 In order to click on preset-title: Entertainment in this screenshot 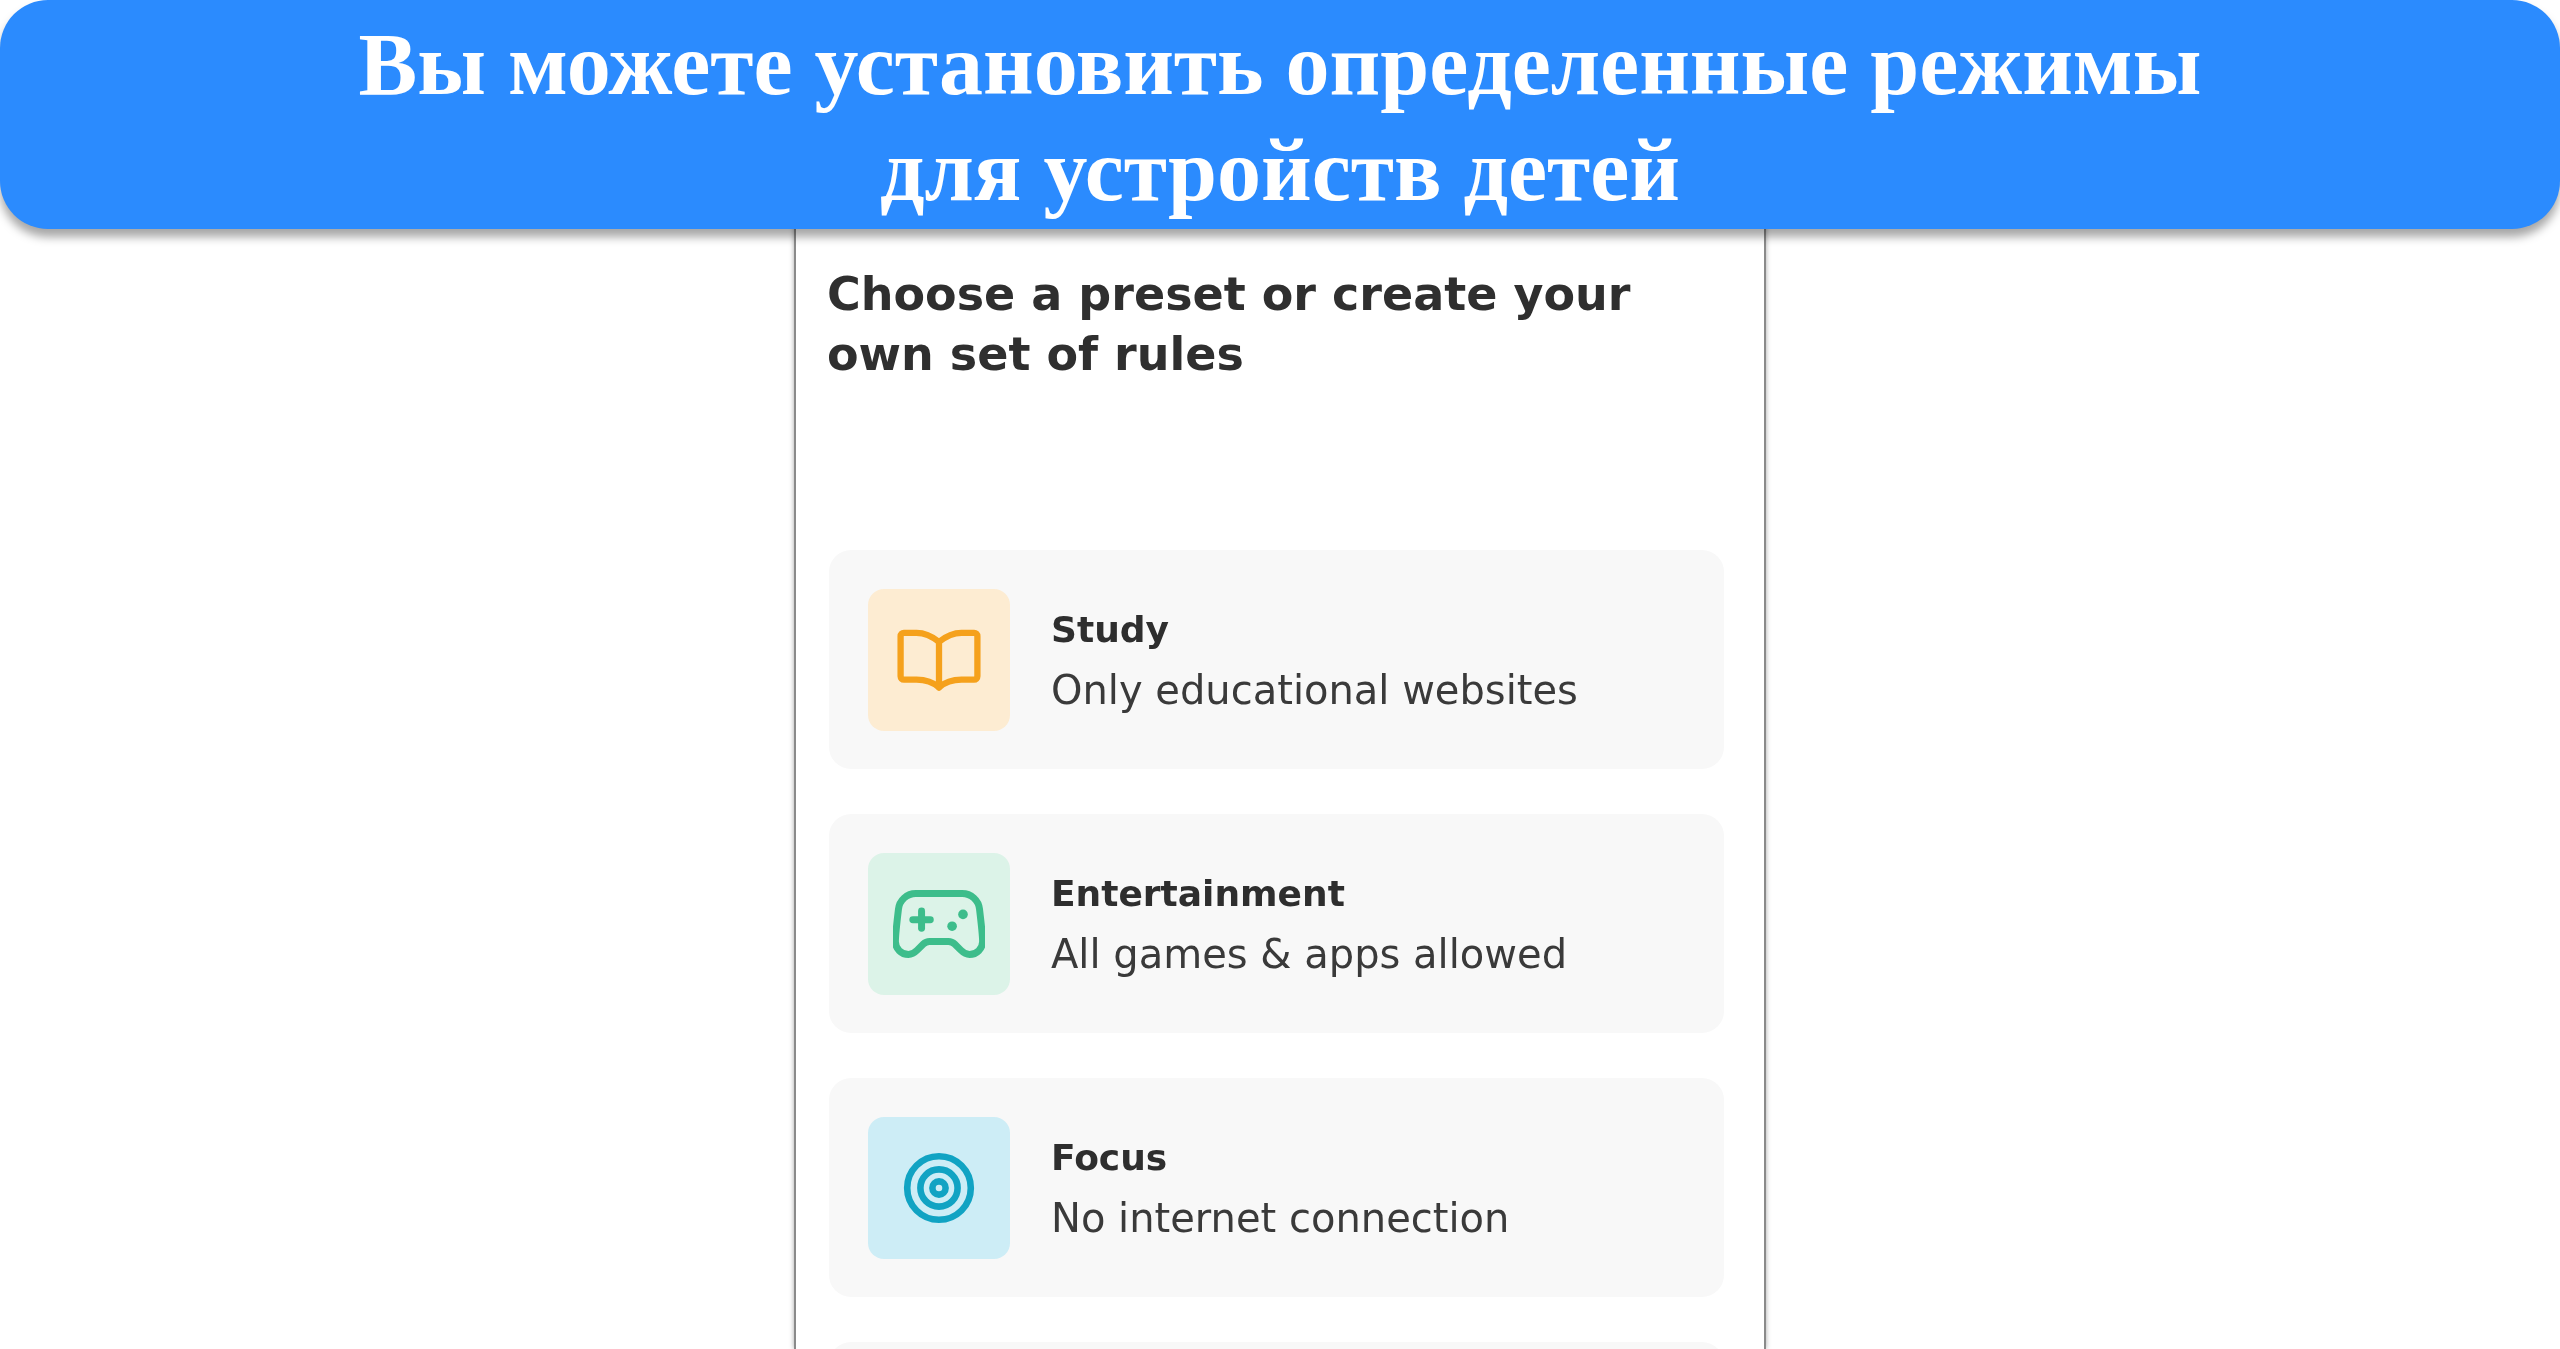, I will do `click(1198, 893)`.